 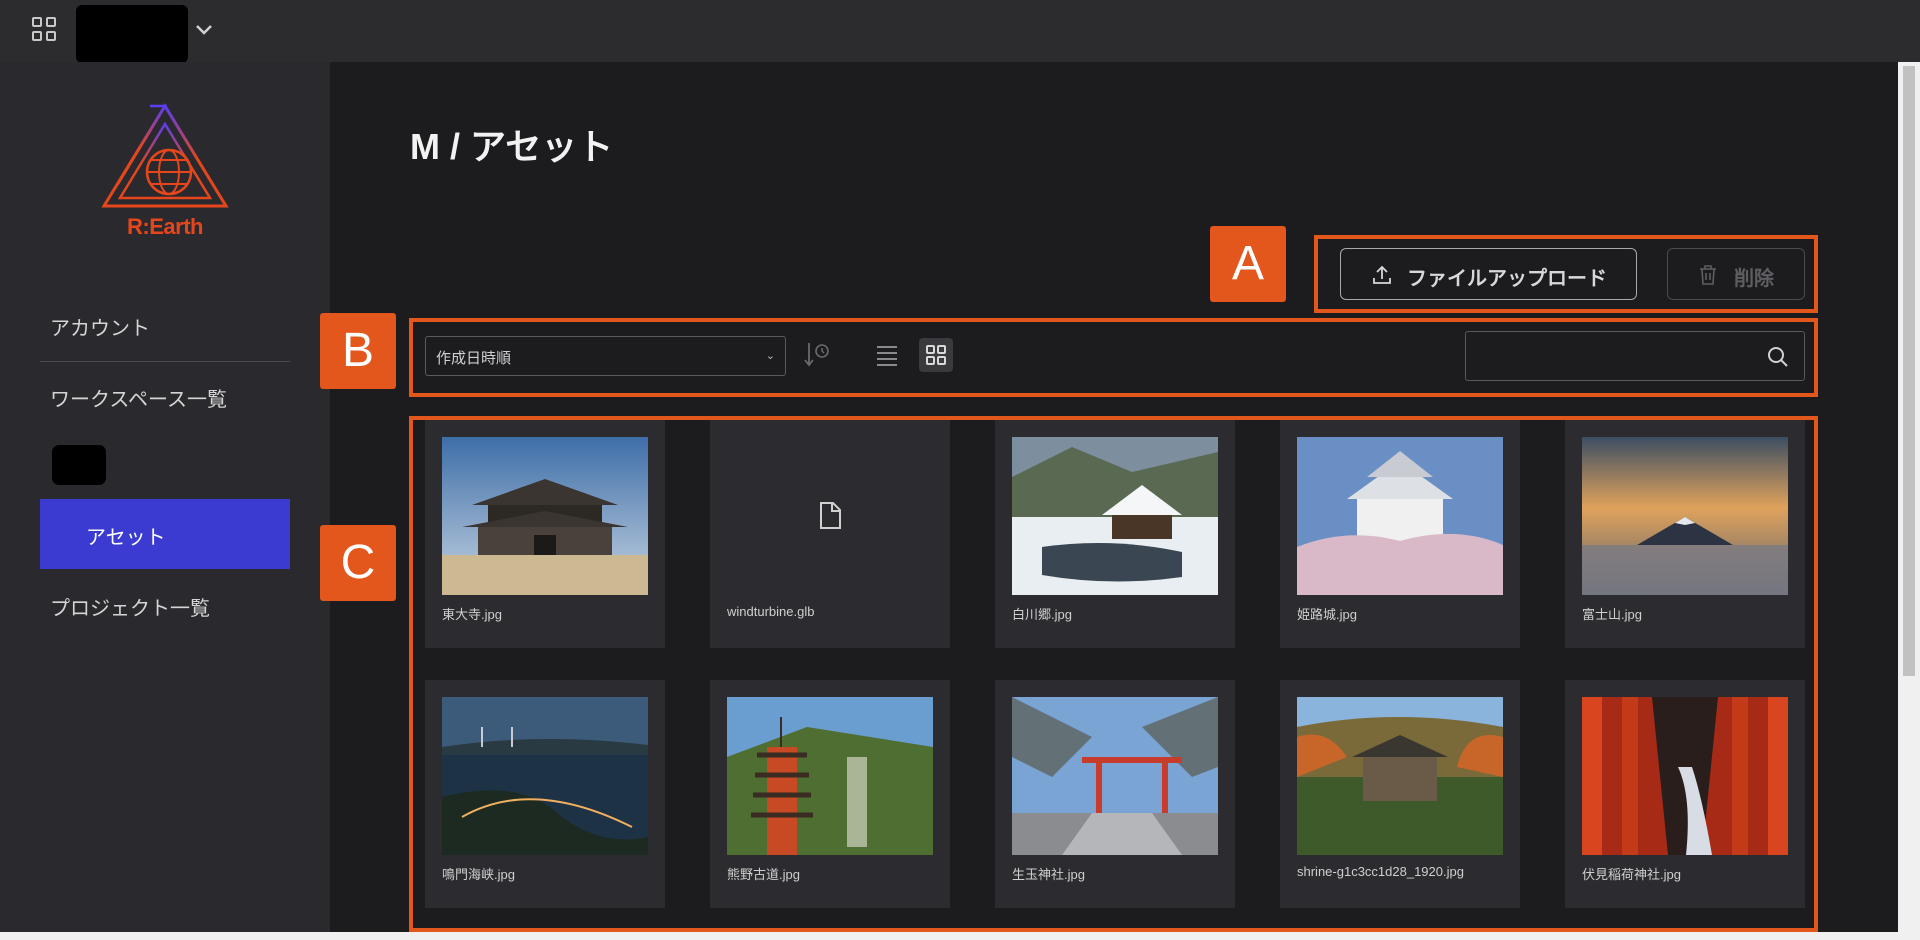 I want to click on asset-filename: shrine-g1c3cc1d28_1920.jpg, so click(x=1380, y=871).